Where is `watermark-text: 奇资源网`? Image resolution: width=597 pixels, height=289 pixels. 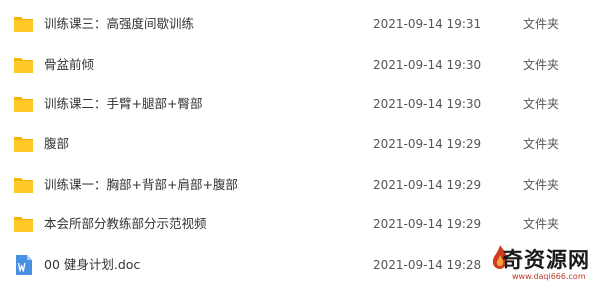 watermark-text: 奇资源网 is located at coordinates (546, 259).